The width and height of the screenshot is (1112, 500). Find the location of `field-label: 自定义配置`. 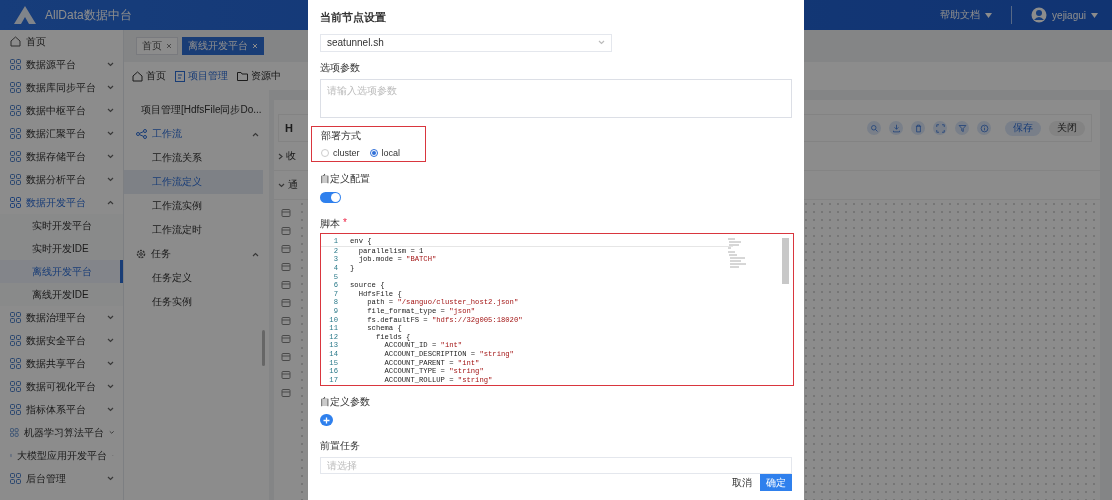

field-label: 自定义配置 is located at coordinates (345, 178).